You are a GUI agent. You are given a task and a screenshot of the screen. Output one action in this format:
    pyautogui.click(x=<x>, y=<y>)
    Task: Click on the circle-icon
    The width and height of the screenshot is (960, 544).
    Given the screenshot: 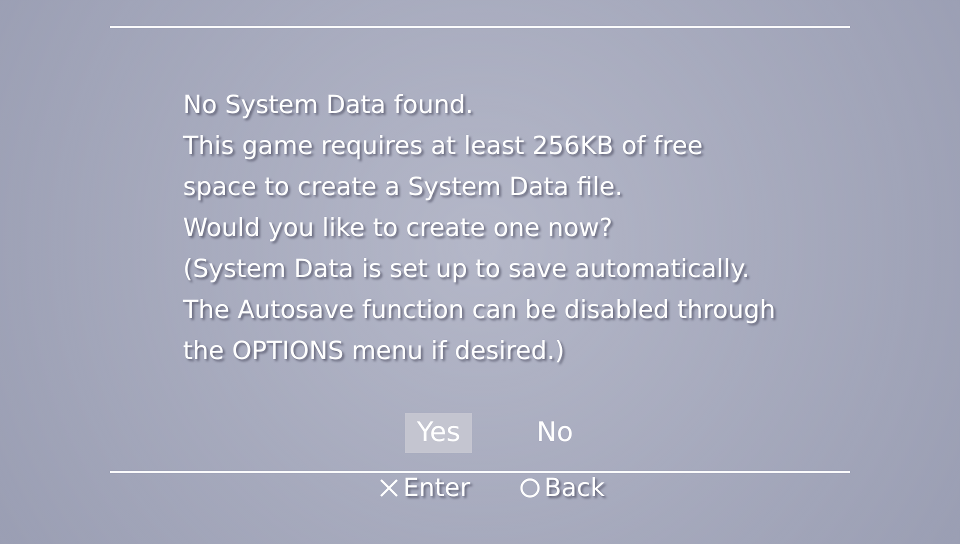 What is the action you would take?
    pyautogui.click(x=530, y=488)
    